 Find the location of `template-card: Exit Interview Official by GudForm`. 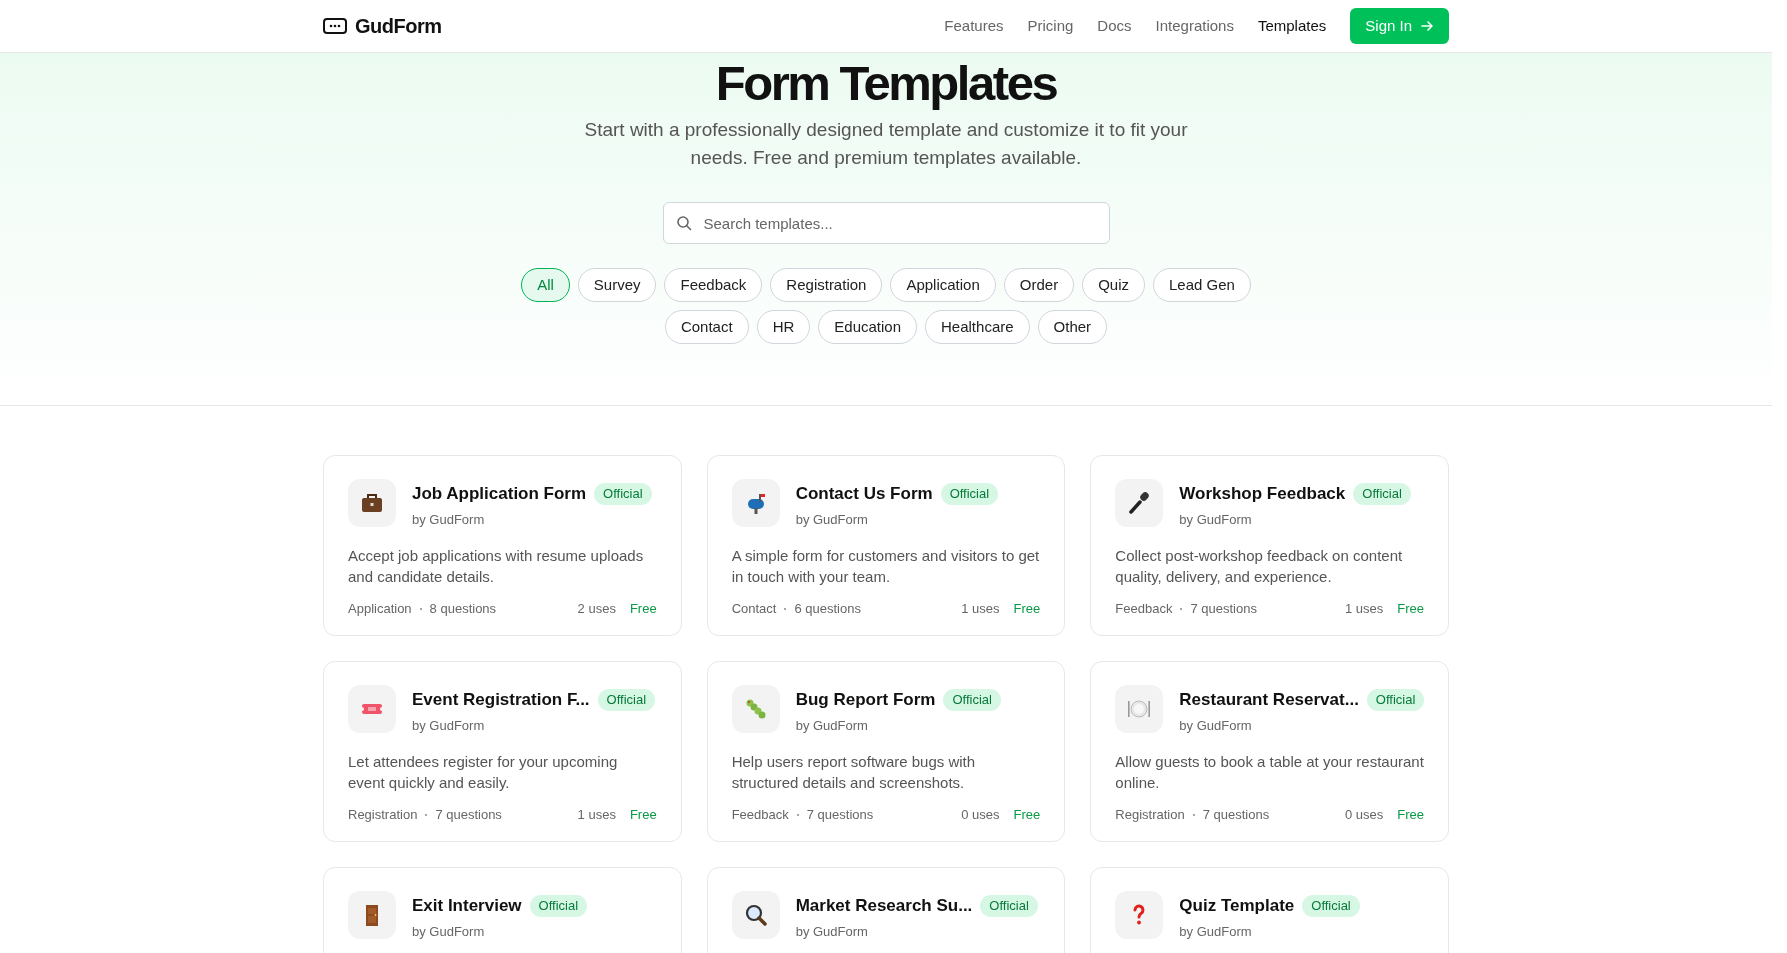

template-card: Exit Interview Official by GudForm is located at coordinates (502, 910).